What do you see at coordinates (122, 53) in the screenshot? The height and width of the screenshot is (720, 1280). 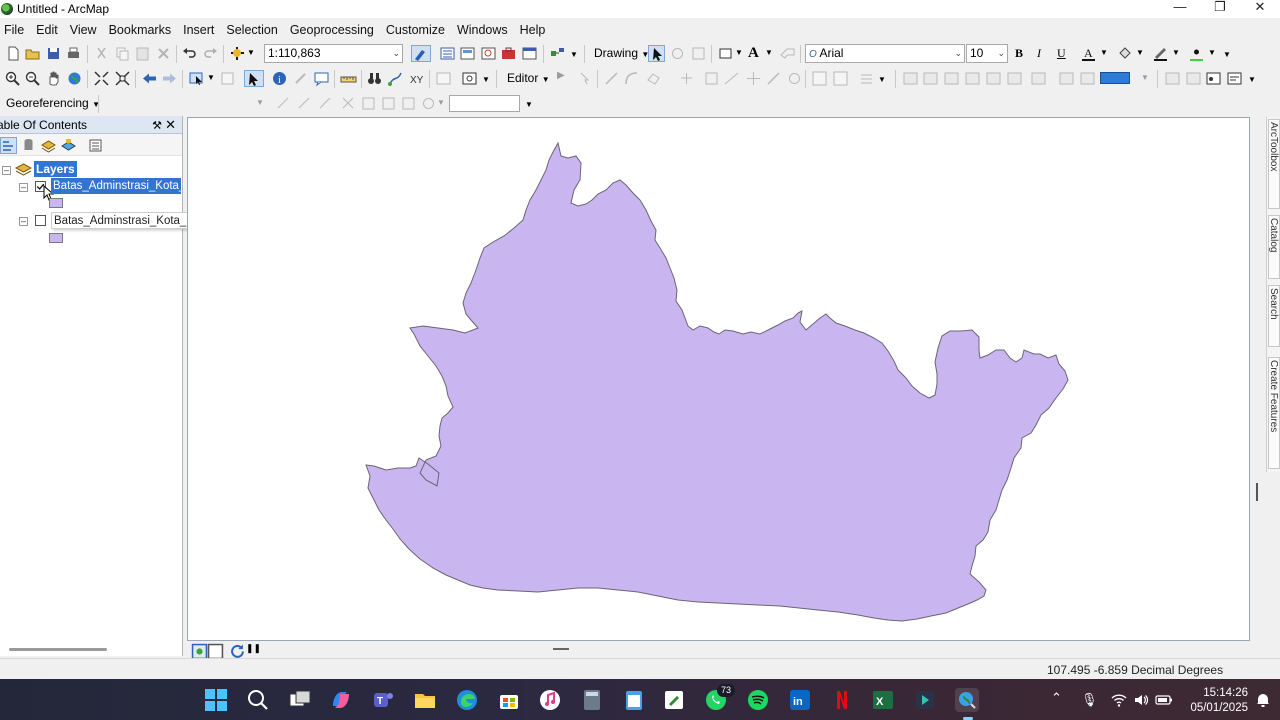 I see `copy-icon` at bounding box center [122, 53].